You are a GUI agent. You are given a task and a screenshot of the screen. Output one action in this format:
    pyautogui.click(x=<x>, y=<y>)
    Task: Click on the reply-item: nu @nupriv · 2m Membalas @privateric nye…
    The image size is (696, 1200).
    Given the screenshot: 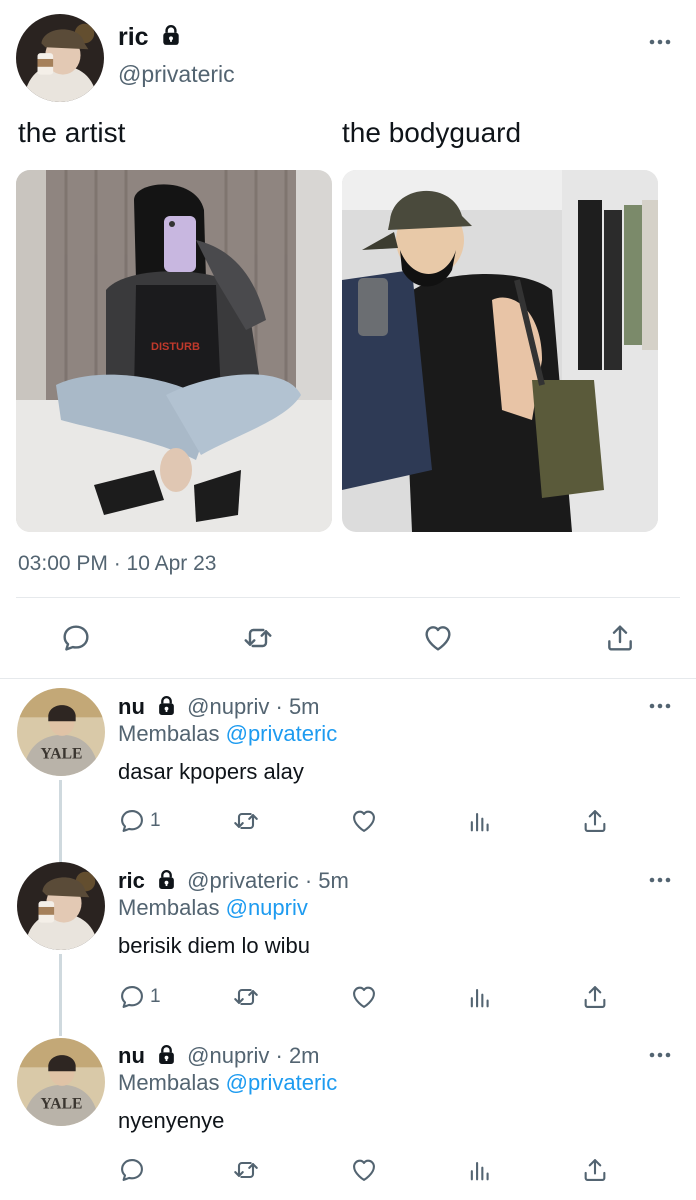 What is the action you would take?
    pyautogui.click(x=348, y=1117)
    